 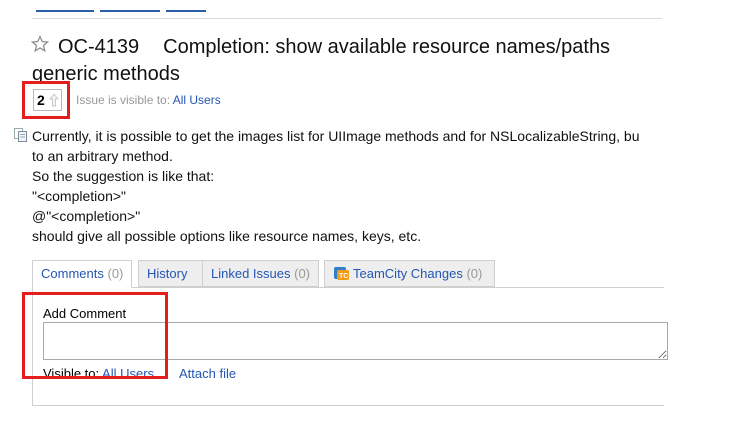 I want to click on description-line: "<completion>", so click(x=79, y=196).